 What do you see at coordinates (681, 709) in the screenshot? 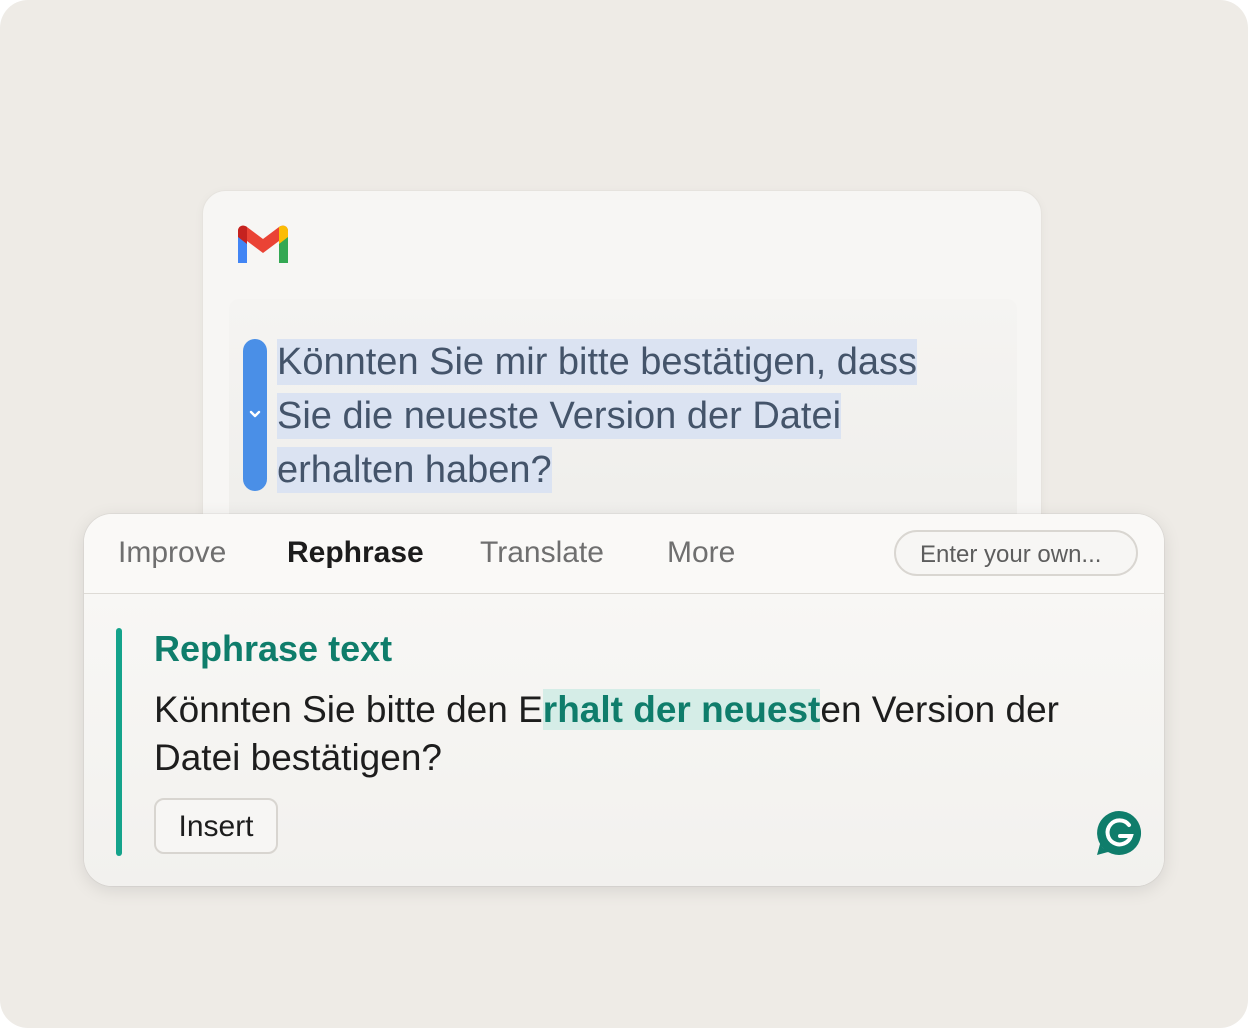
I see `result-text-change: rhalt der neuest` at bounding box center [681, 709].